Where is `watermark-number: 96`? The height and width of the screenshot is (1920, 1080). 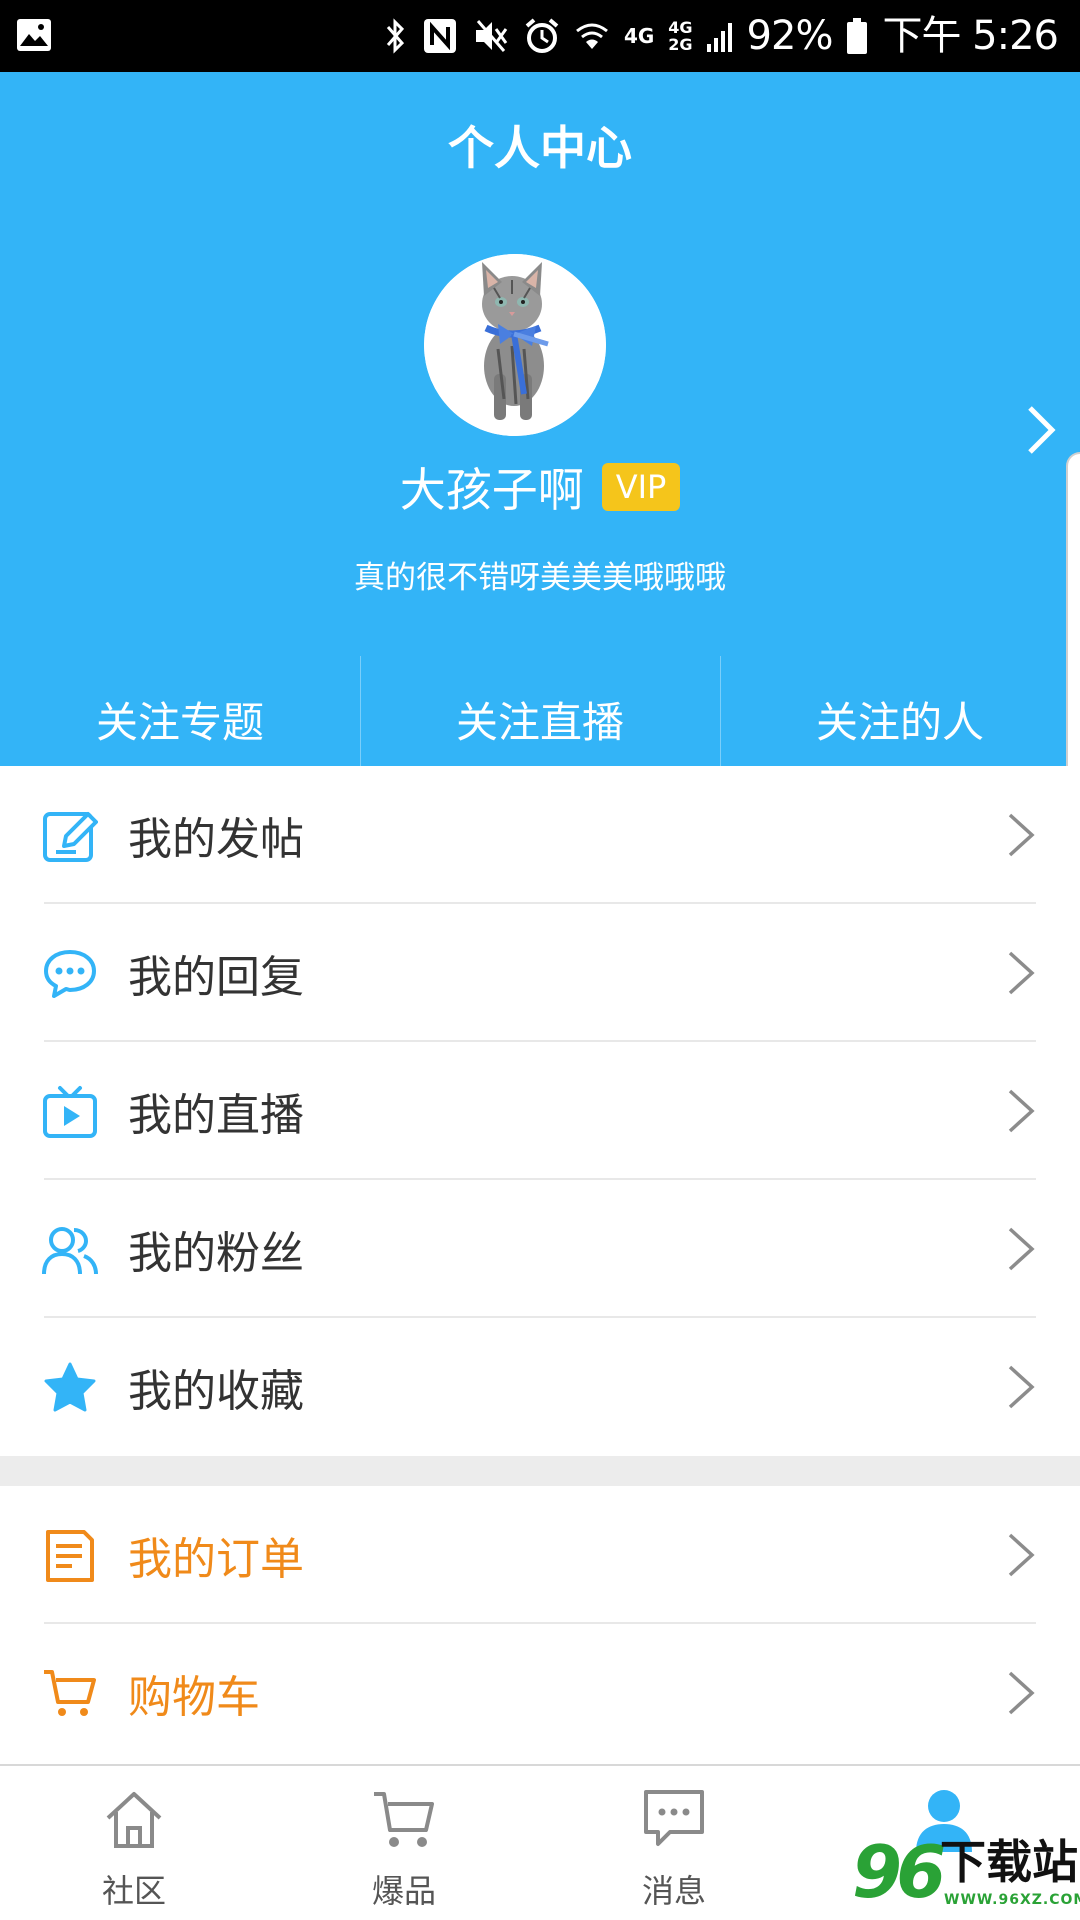
watermark-number: 96 is located at coordinates (899, 1872).